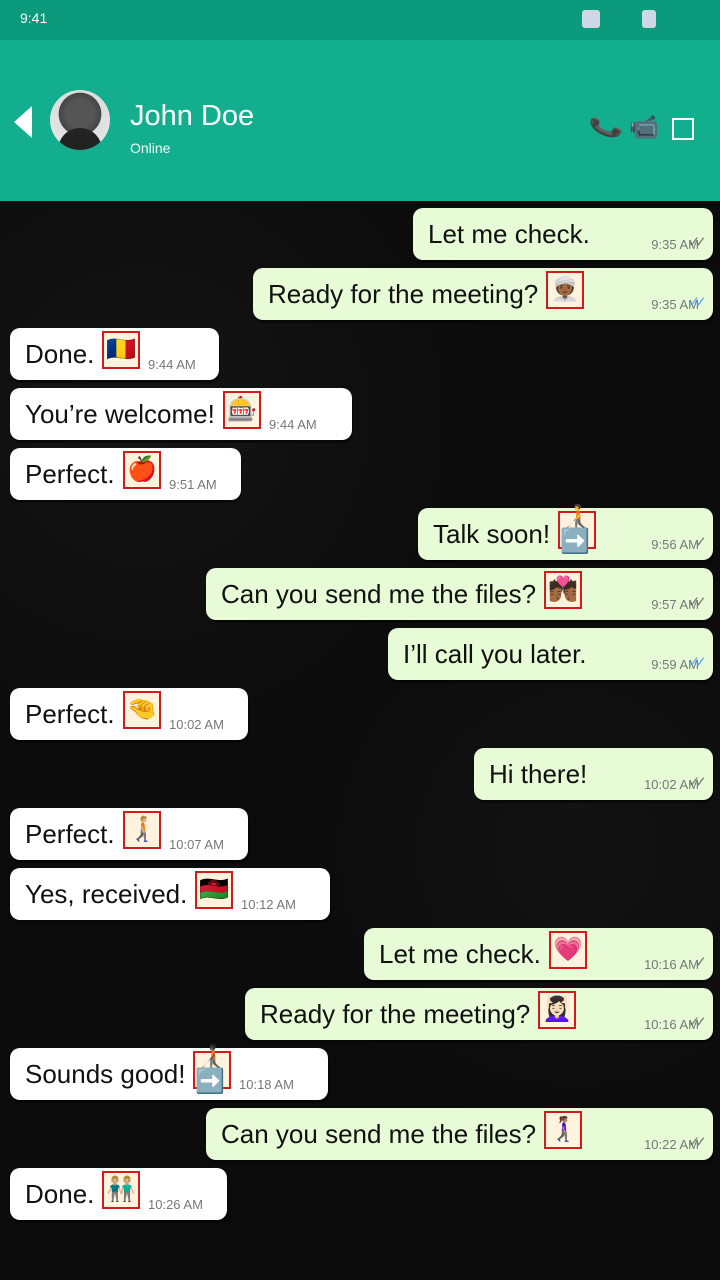 This screenshot has height=1280, width=720. I want to click on emoji-sticker: 🎰, so click(242, 410).